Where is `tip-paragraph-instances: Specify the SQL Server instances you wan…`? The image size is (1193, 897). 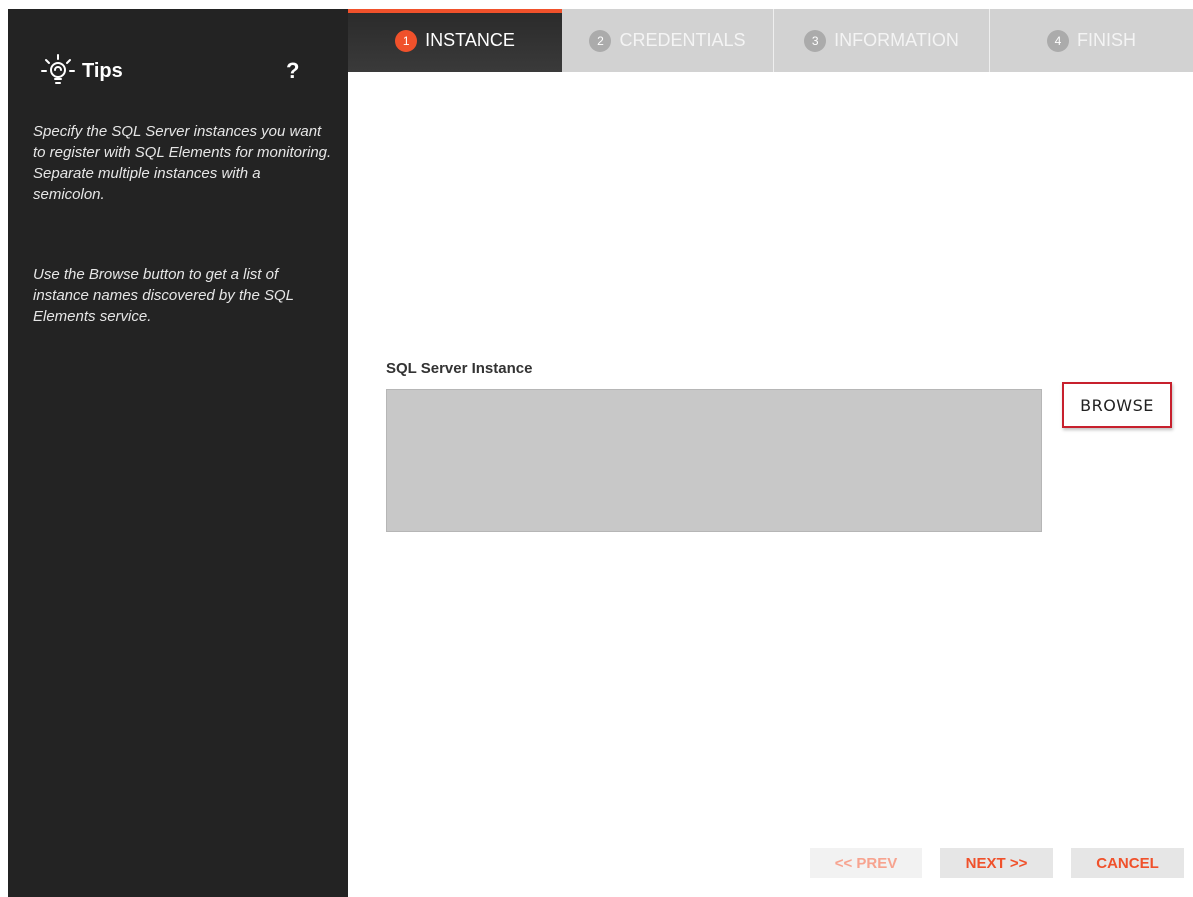 tip-paragraph-instances: Specify the SQL Server instances you wan… is located at coordinates (182, 163).